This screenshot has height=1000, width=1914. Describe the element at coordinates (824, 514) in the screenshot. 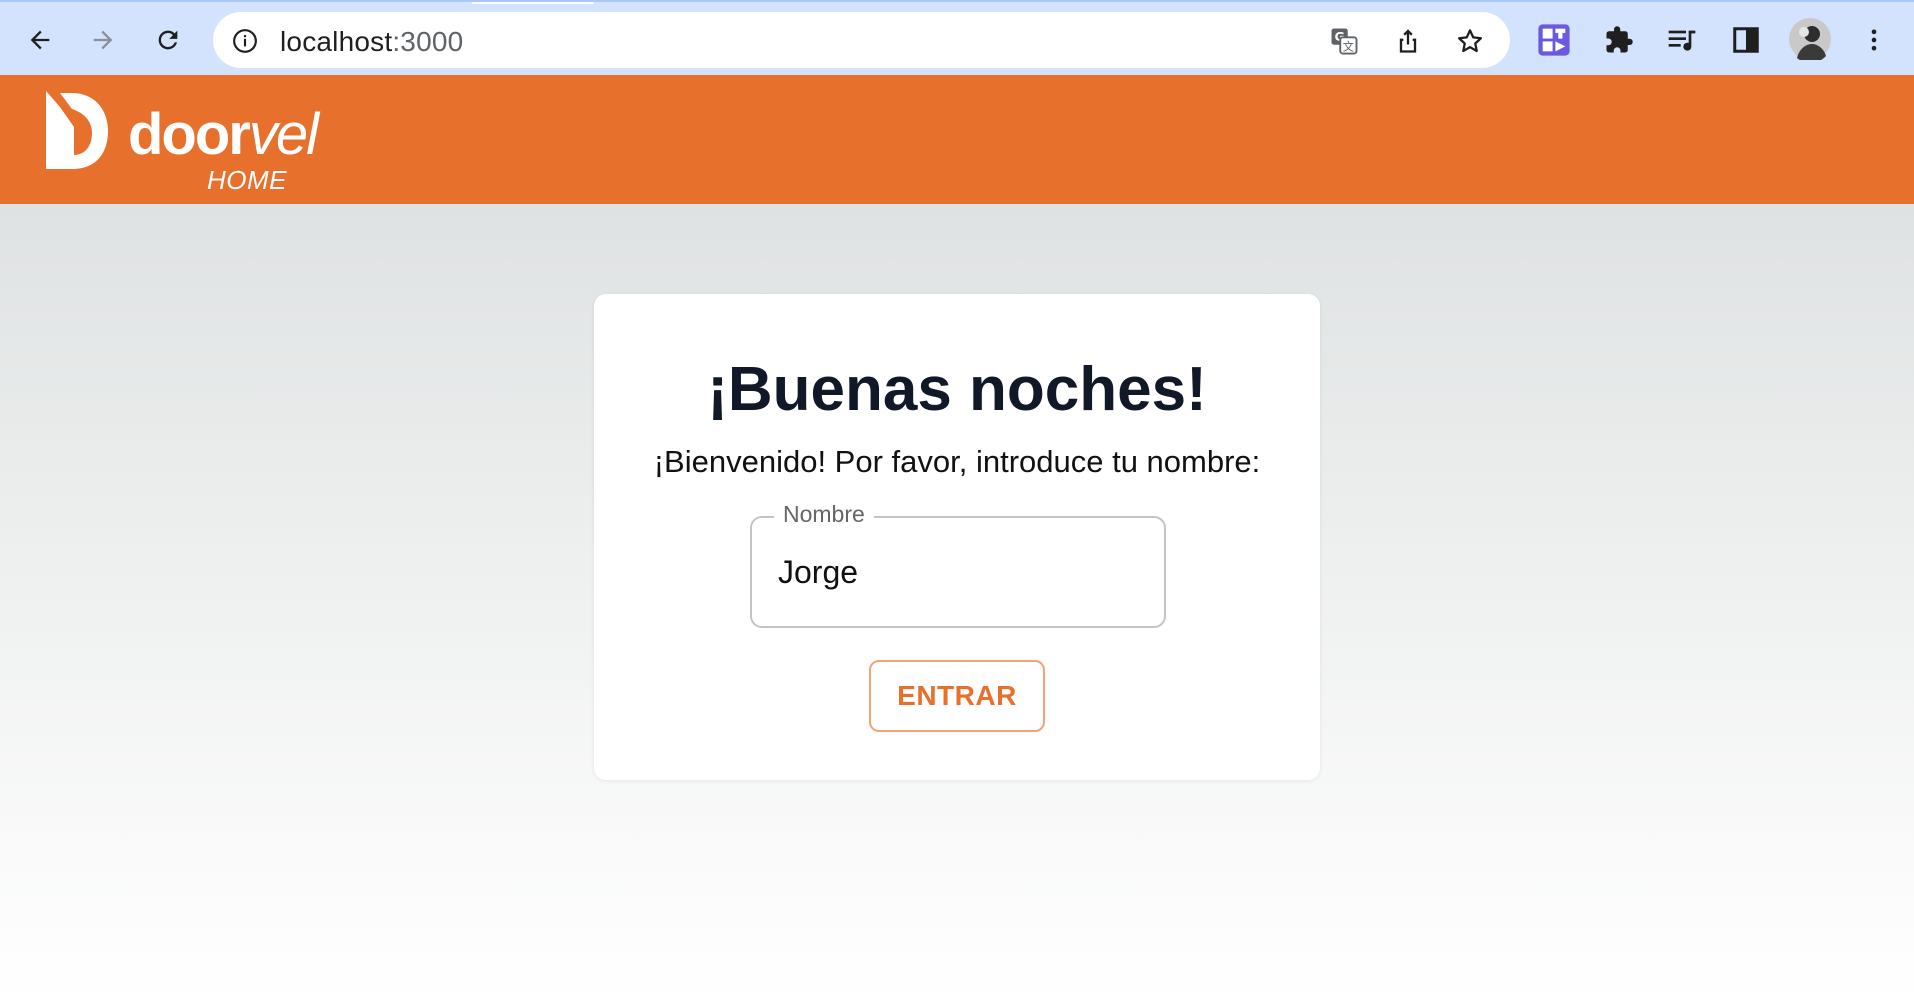

I see `name-field-label: Nombre` at that location.